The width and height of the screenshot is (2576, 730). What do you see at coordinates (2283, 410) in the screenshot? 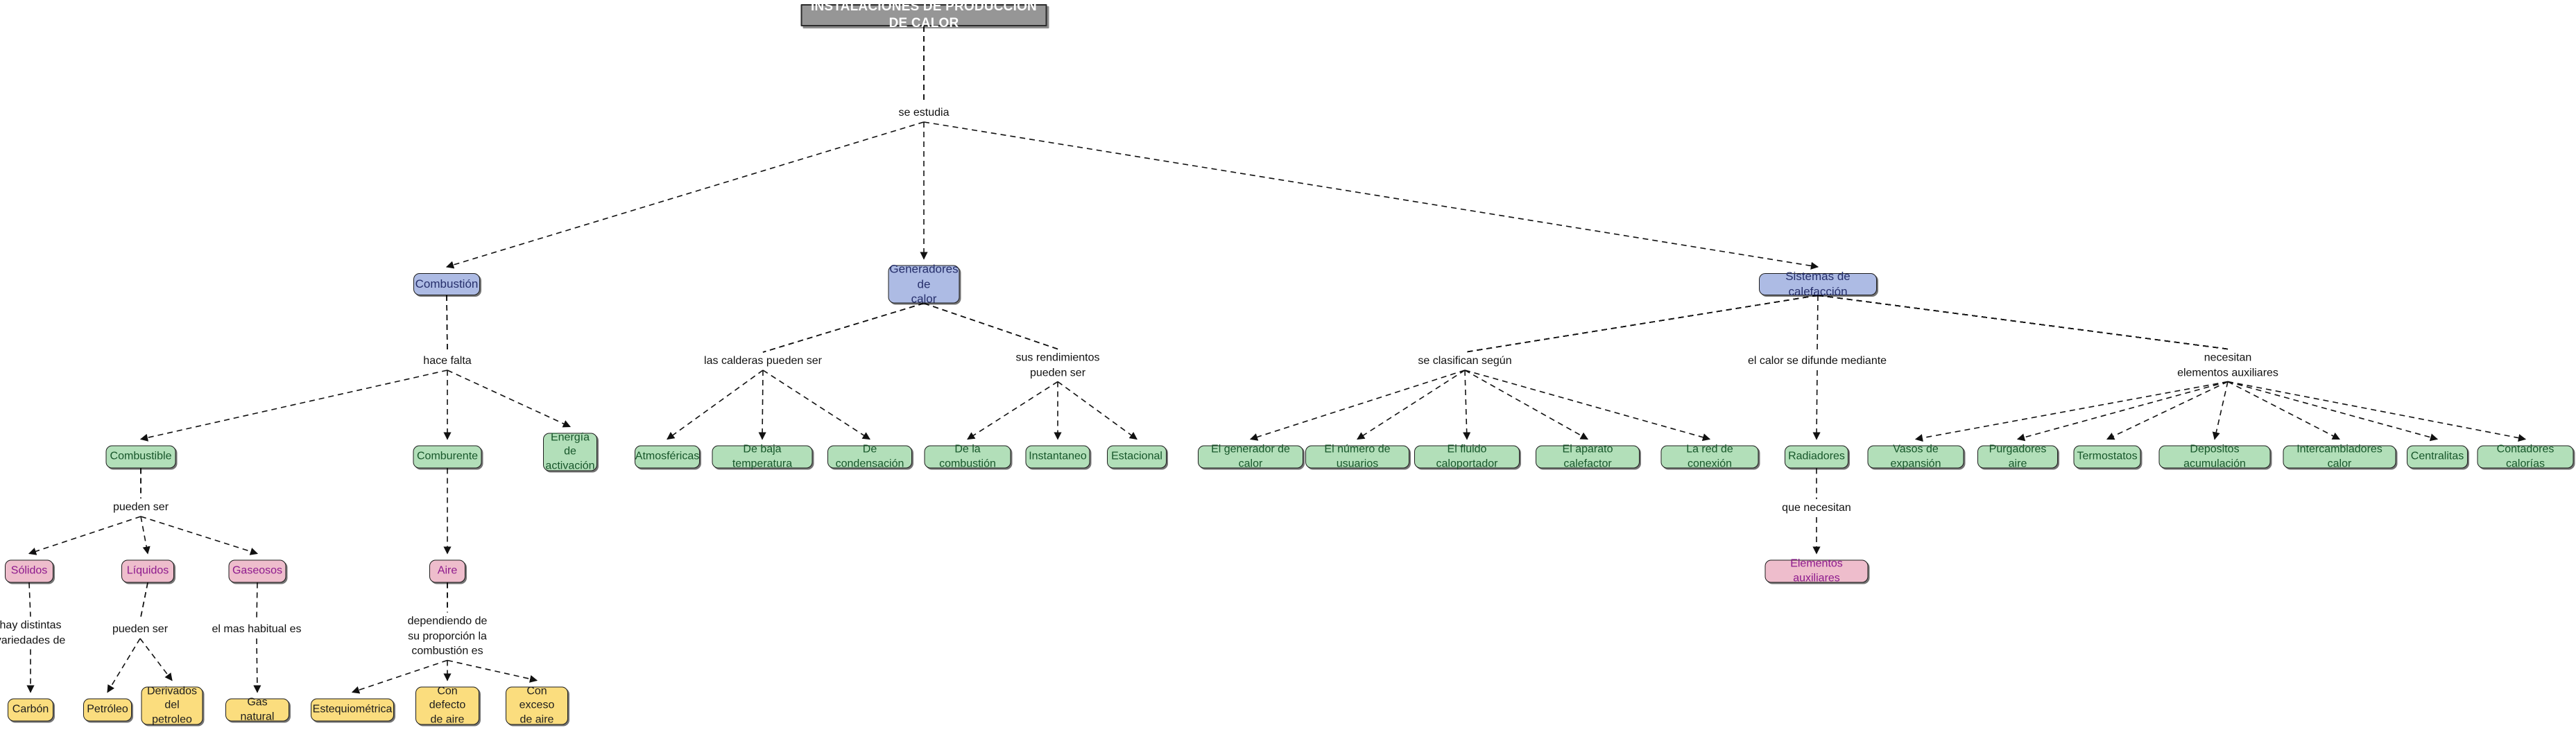
I see `edge-sistemas-to-intercamb-lower` at bounding box center [2283, 410].